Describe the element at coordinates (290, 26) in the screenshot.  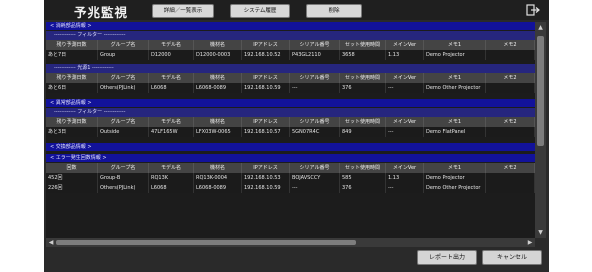
I see `section-header: < 消耗部品情報 >` at that location.